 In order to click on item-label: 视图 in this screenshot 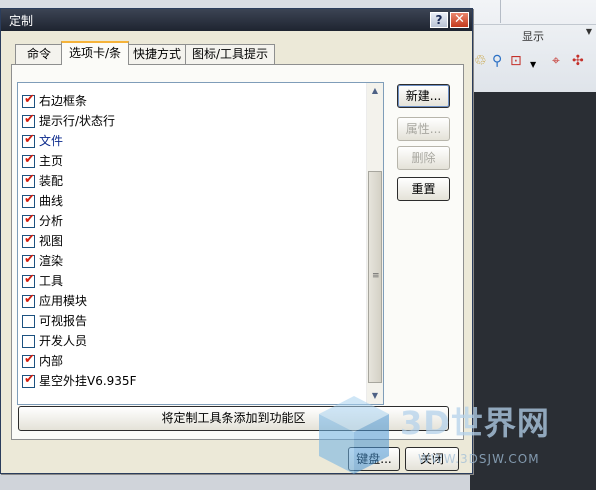, I will do `click(51, 241)`.